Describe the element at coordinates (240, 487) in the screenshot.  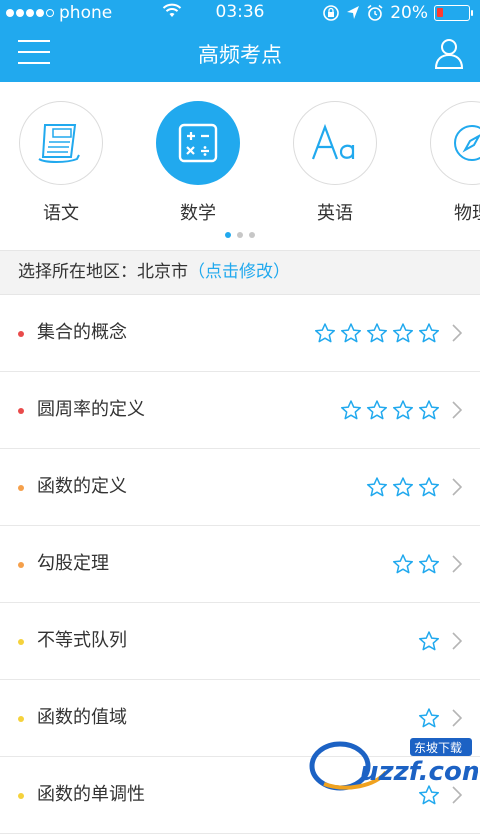
I see `topic-row: 函数的定义` at that location.